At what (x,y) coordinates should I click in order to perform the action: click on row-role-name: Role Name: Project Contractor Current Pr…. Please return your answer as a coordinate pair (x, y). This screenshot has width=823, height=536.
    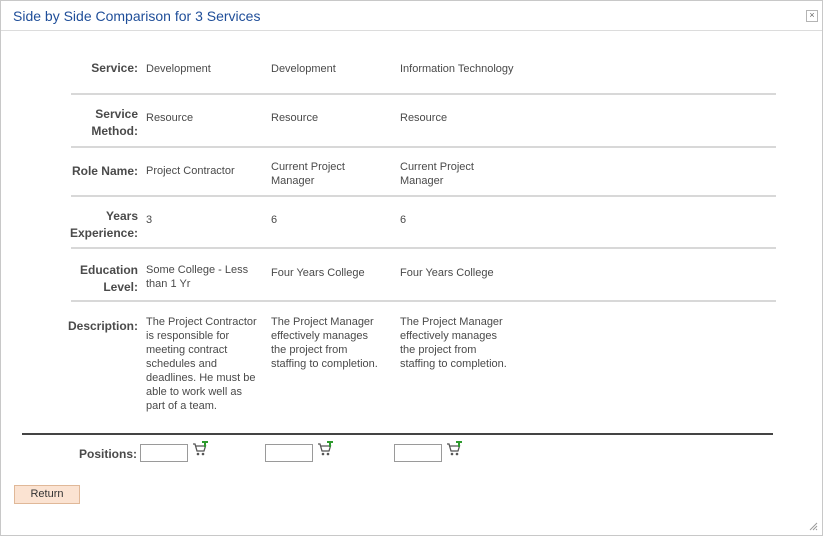
    Looking at the image, I should click on (423, 172).